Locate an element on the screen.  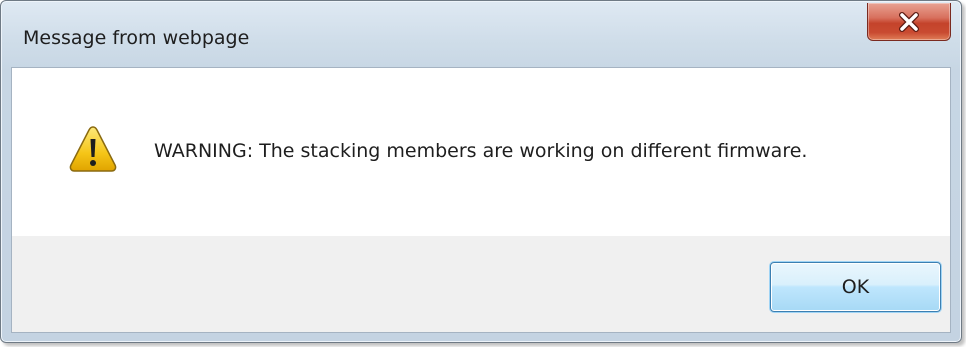
ok-button: OK is located at coordinates (855, 287).